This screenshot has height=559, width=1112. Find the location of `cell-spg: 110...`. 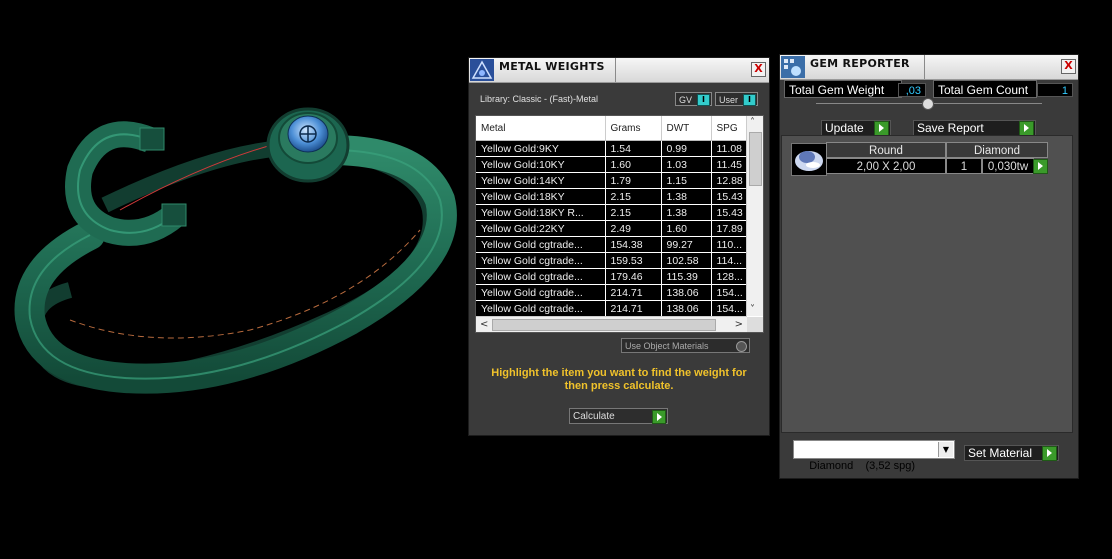

cell-spg: 110... is located at coordinates (729, 244).